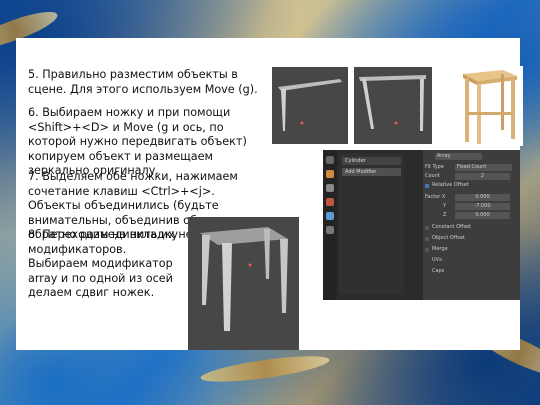 The image size is (540, 405). Describe the element at coordinates (427, 228) in the screenshot. I see `constant-offset-checkbox` at that location.